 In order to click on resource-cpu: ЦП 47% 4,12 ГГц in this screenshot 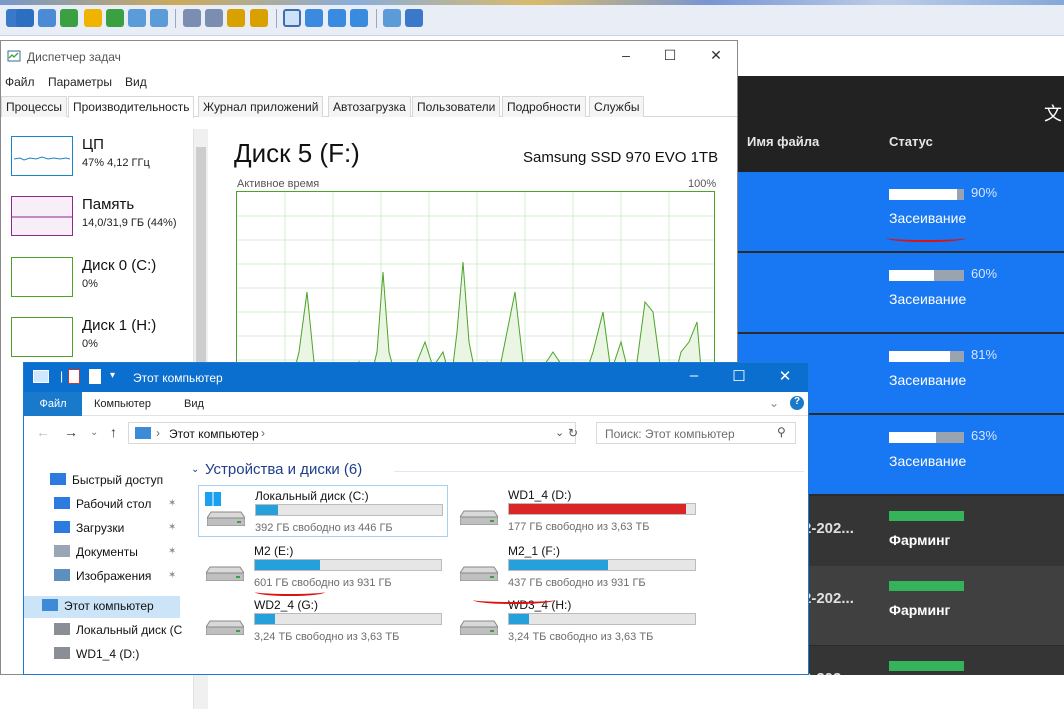, I will do `click(102, 166)`.